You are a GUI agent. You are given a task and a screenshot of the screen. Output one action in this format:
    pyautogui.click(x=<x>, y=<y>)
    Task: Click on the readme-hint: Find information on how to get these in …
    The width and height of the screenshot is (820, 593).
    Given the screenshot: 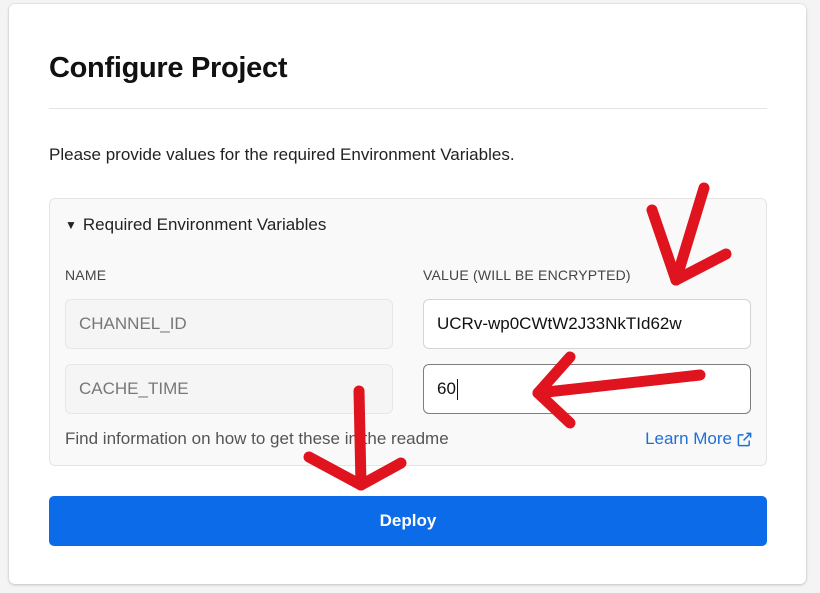 What is the action you would take?
    pyautogui.click(x=257, y=438)
    